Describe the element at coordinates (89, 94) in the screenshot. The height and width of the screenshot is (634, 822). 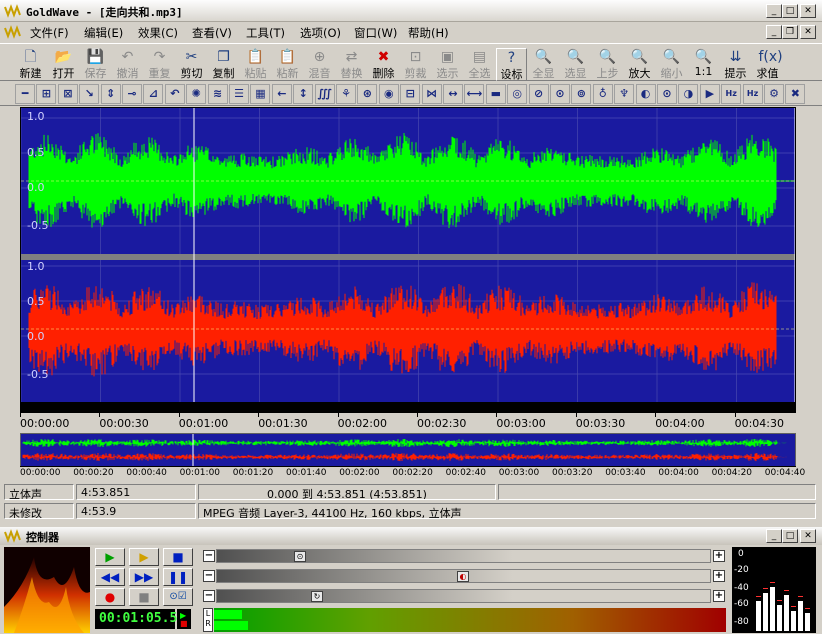
I see `effect-tool-4-icon: ↘` at that location.